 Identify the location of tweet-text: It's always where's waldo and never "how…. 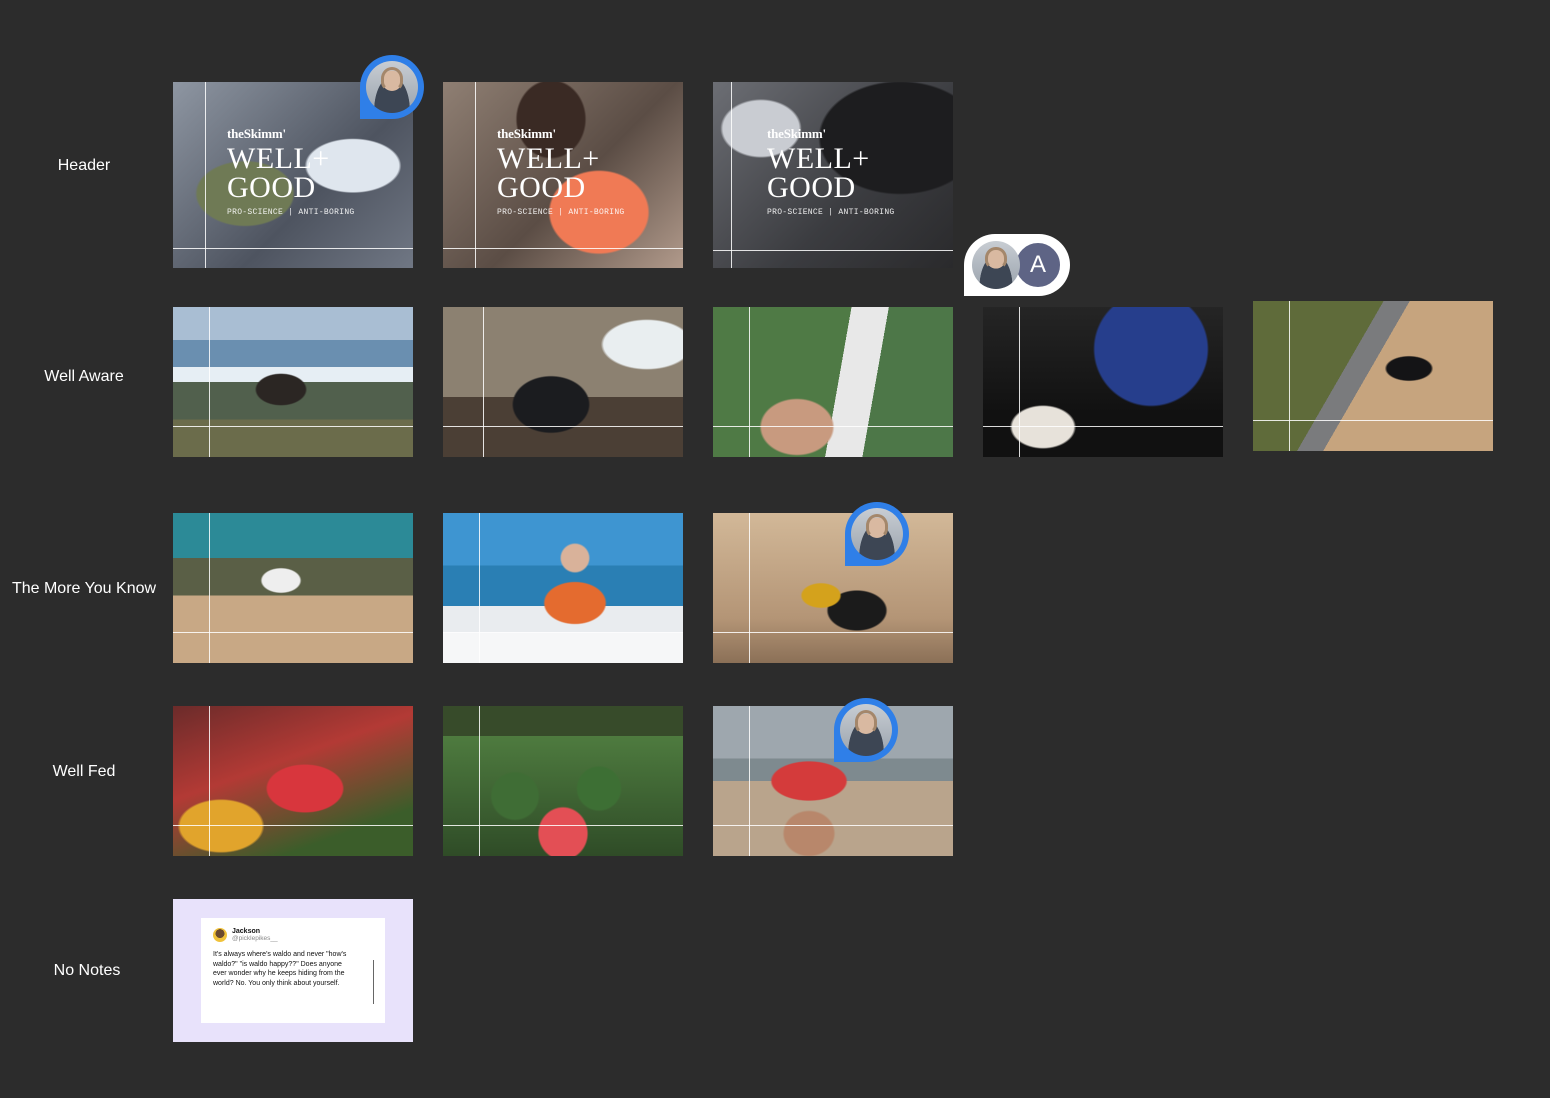
(280, 969).